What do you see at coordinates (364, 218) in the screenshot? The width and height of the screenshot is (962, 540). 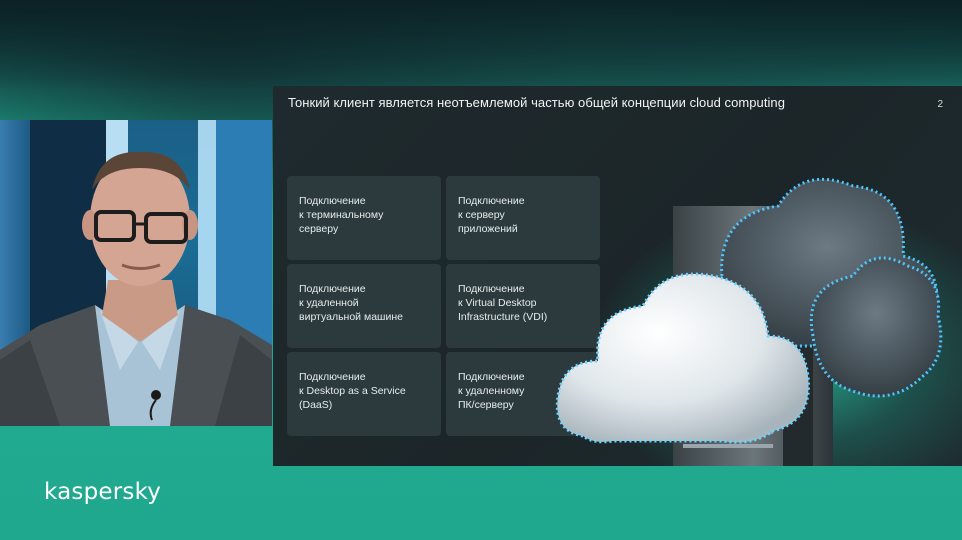 I see `card-terminal-server: Подключение к терминальному серверу` at bounding box center [364, 218].